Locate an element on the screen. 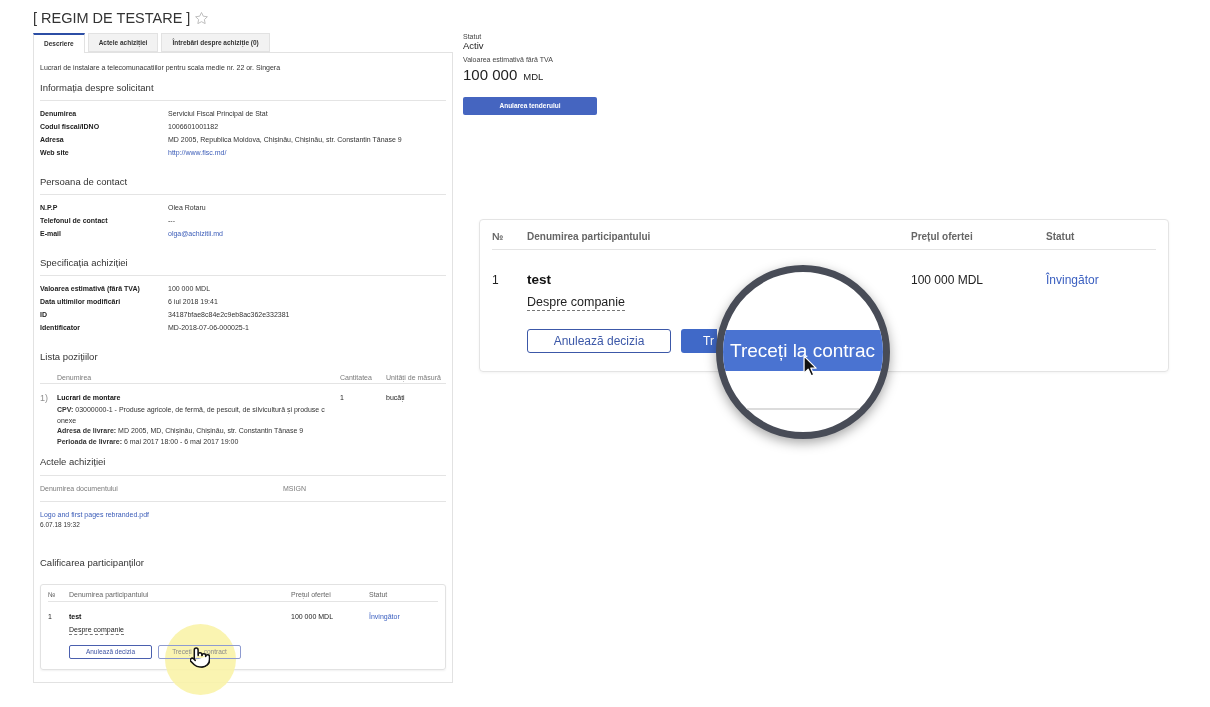  status-link: Învingător is located at coordinates (1072, 280).